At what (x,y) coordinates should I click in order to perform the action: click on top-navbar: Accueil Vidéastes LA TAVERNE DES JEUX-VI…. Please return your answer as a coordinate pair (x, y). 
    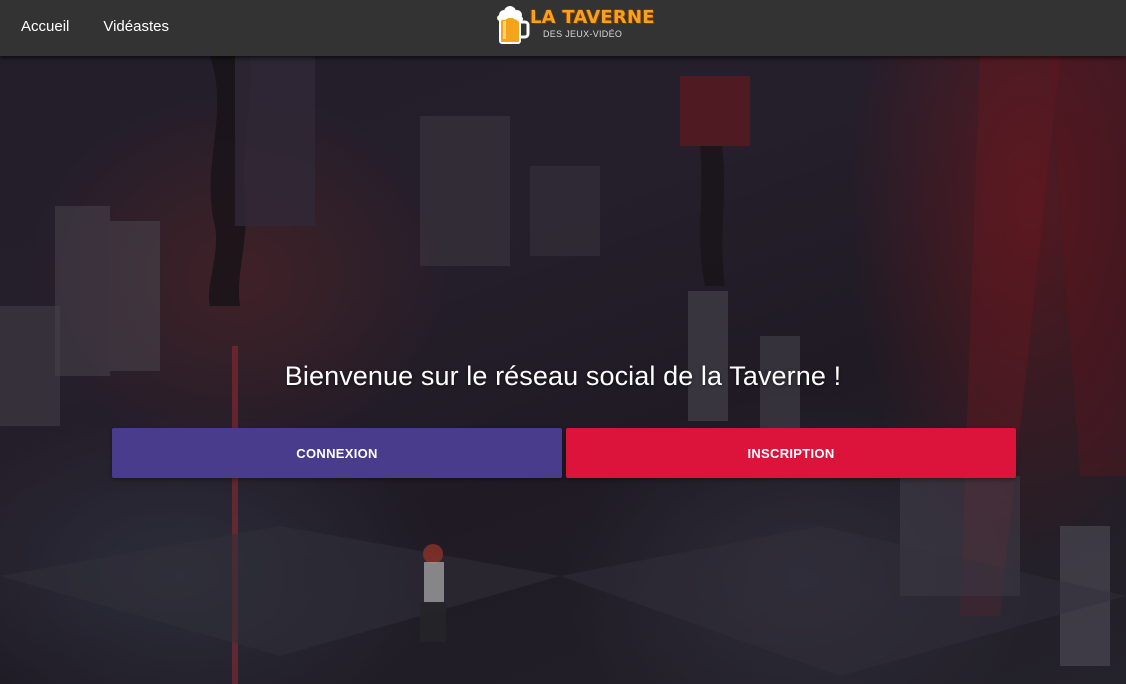
    Looking at the image, I should click on (563, 28).